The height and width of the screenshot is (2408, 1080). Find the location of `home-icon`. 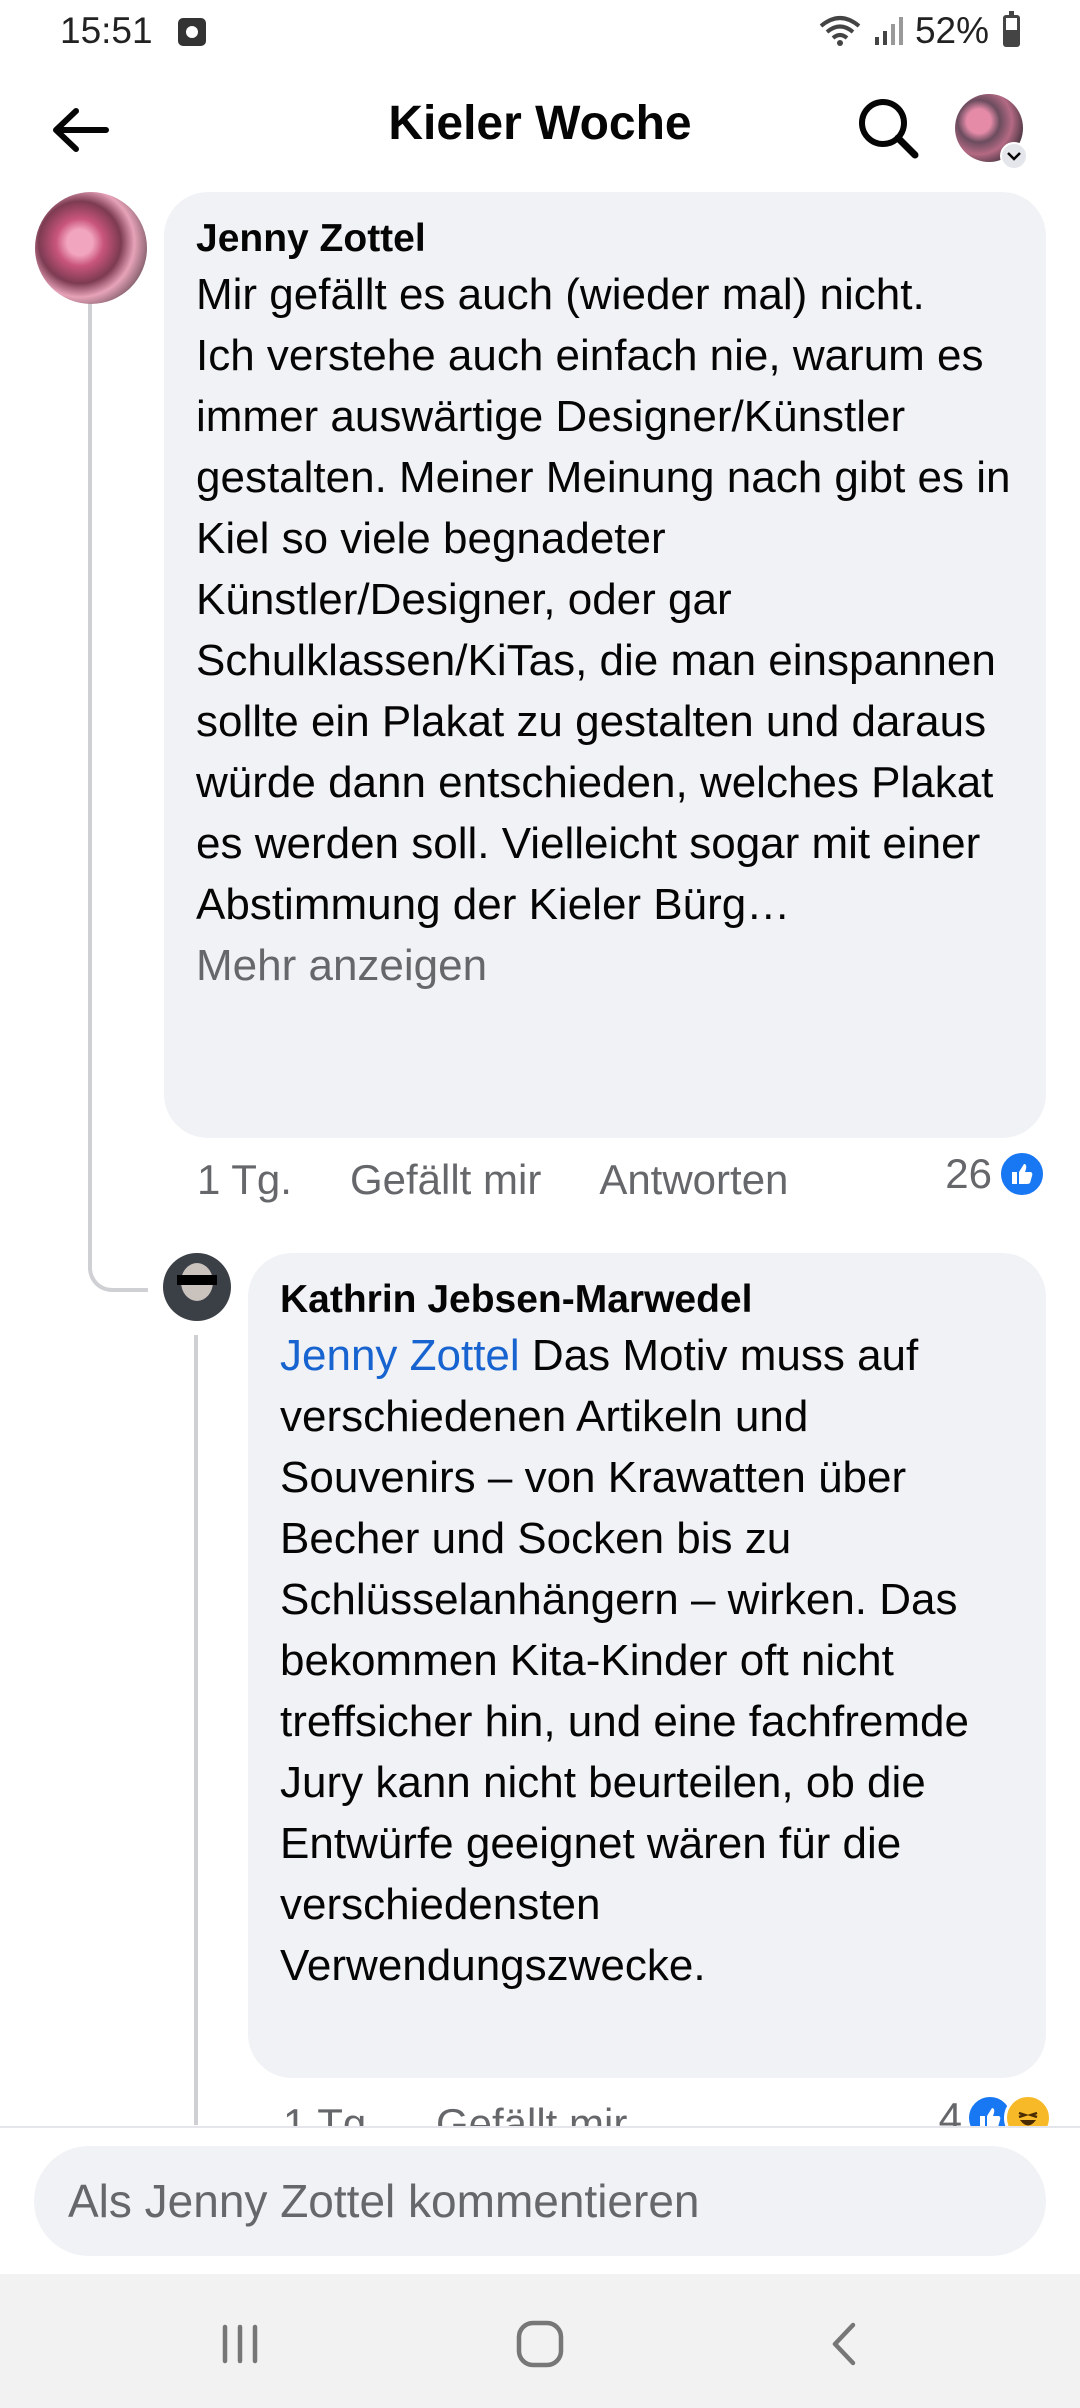

home-icon is located at coordinates (540, 2344).